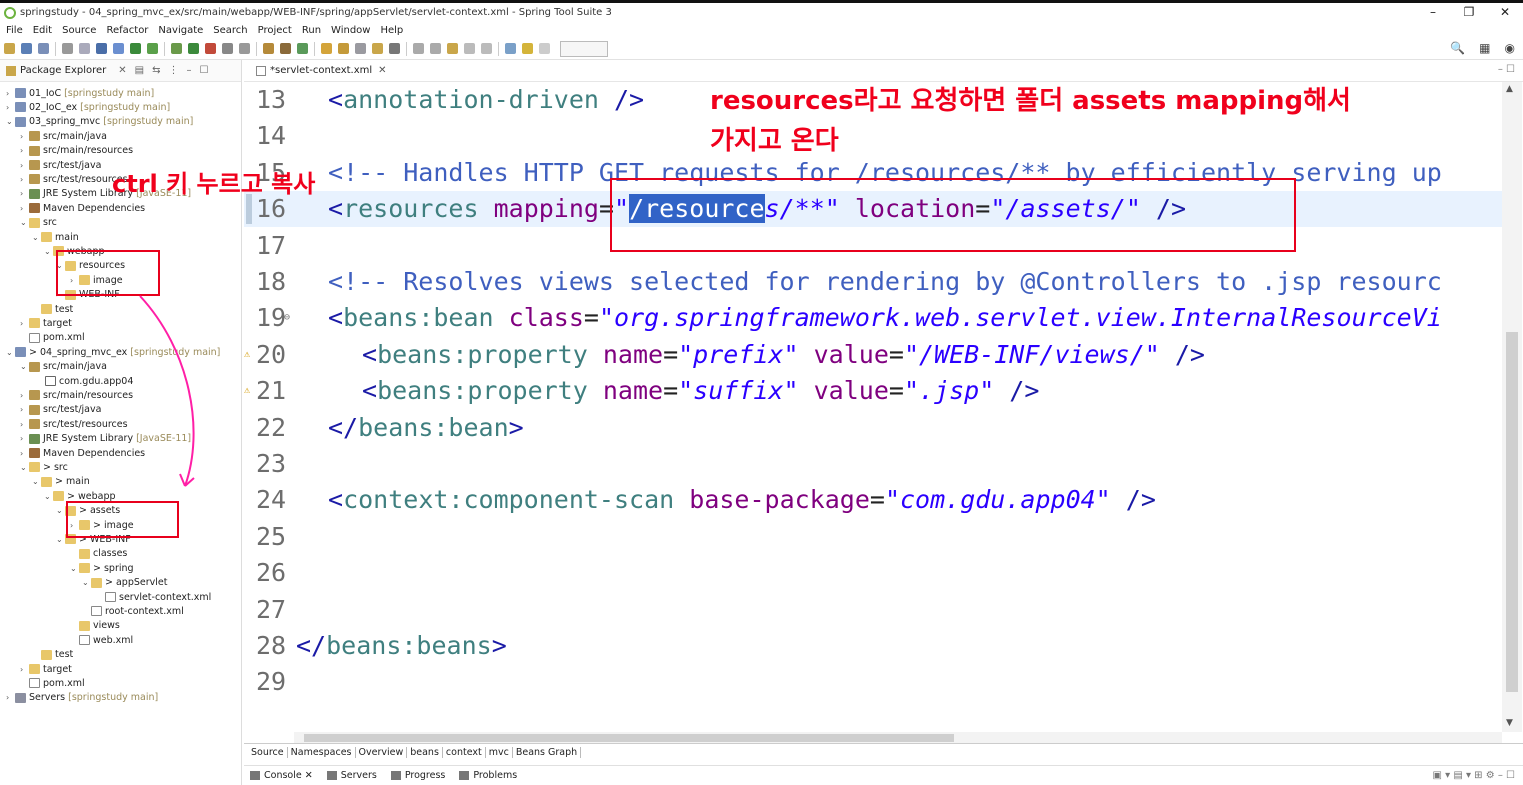  I want to click on code-line: 22 </beans:bean>, so click(873, 428).